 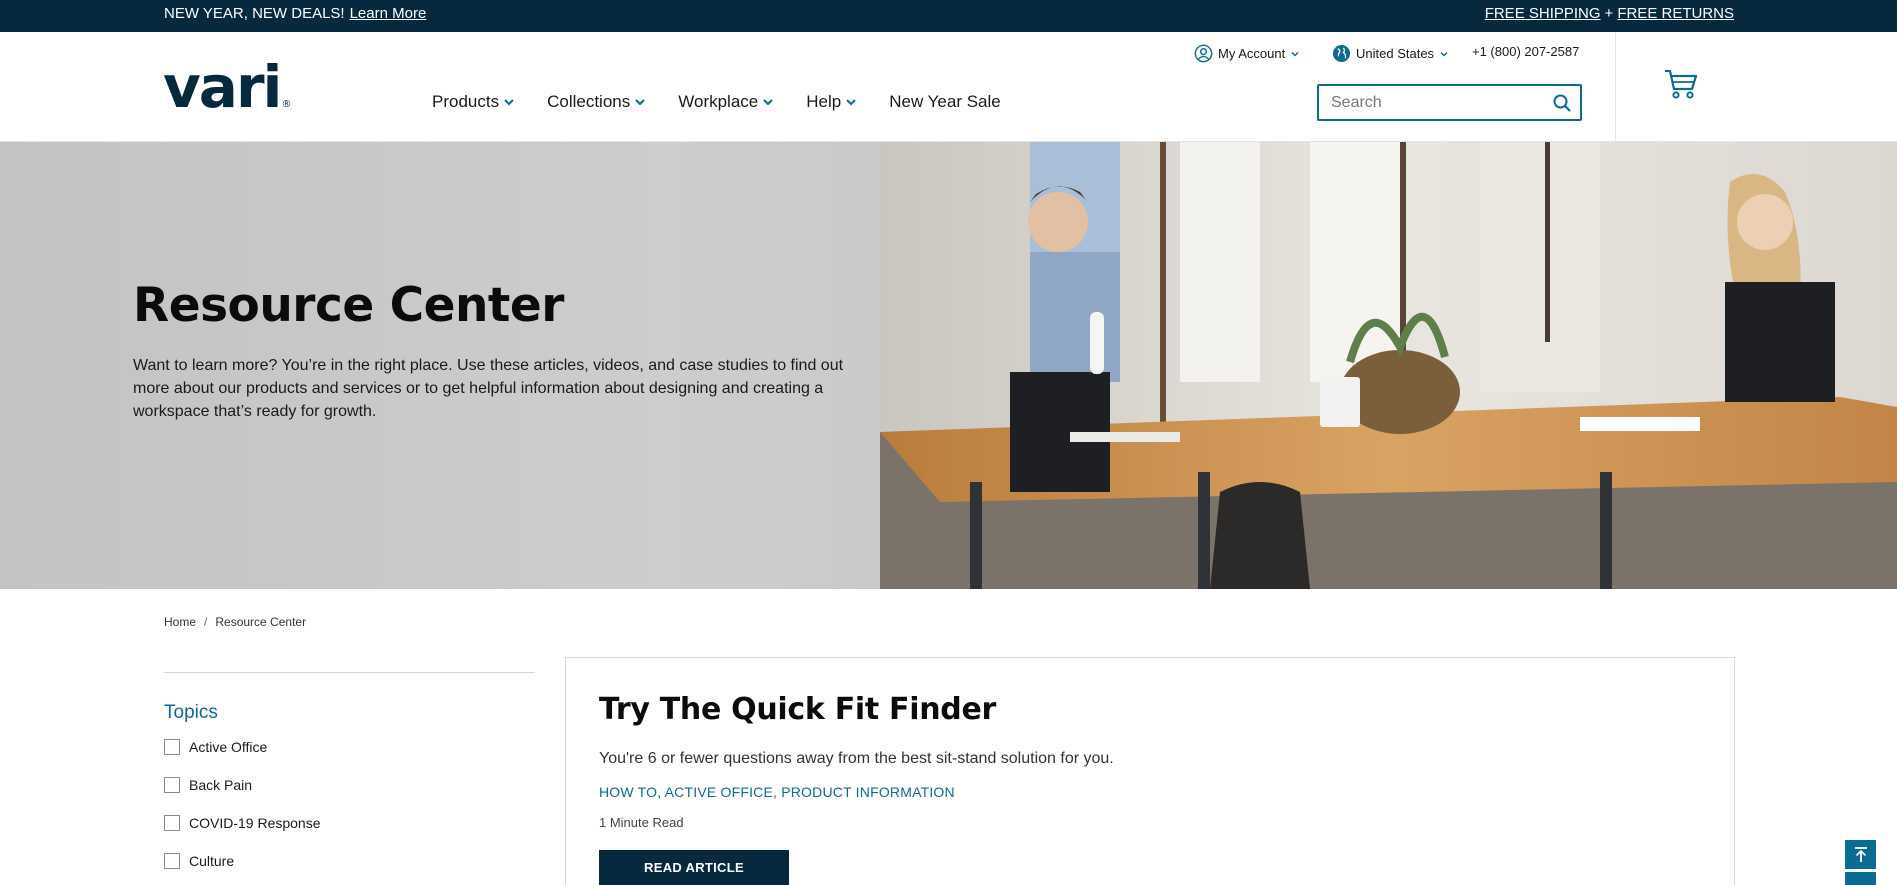 What do you see at coordinates (388, 13) in the screenshot?
I see `learn-more-link: Learn More` at bounding box center [388, 13].